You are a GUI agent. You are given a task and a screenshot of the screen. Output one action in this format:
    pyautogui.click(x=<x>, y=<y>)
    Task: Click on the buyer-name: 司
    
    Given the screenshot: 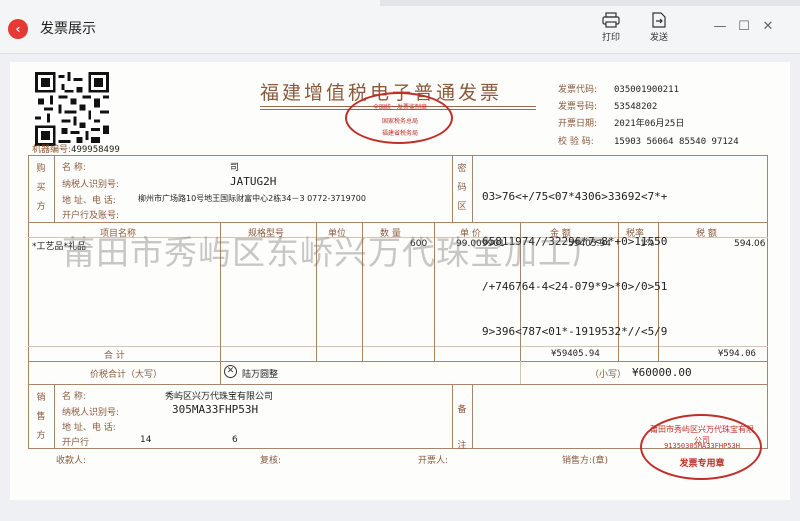 What is the action you would take?
    pyautogui.click(x=235, y=168)
    